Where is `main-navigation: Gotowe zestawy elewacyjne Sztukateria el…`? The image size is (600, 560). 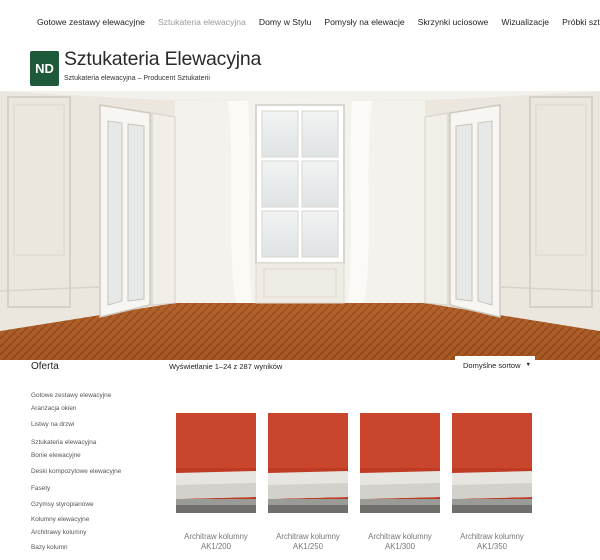 main-navigation: Gotowe zestawy elewacyjne Sztukateria el… is located at coordinates (300, 22).